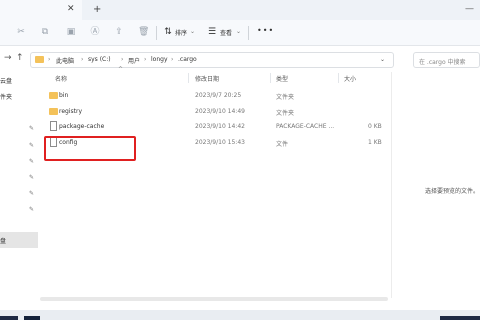 The width and height of the screenshot is (480, 320). I want to click on file-size: 0 KB, so click(375, 126).